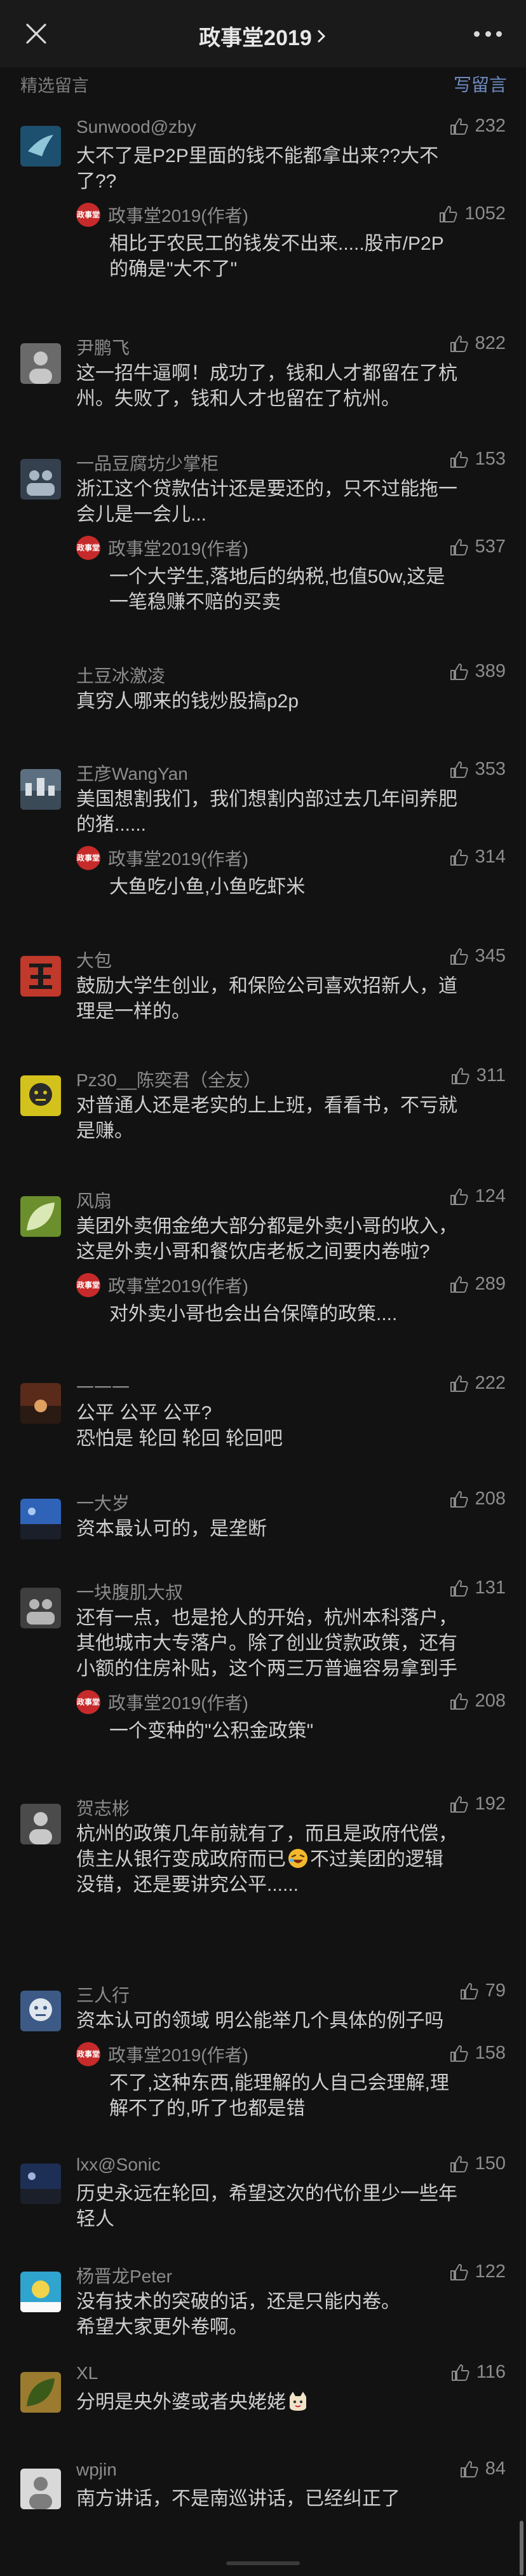 Image resolution: width=526 pixels, height=2576 pixels. What do you see at coordinates (480, 84) in the screenshot?
I see `write-comment-link: 写留言` at bounding box center [480, 84].